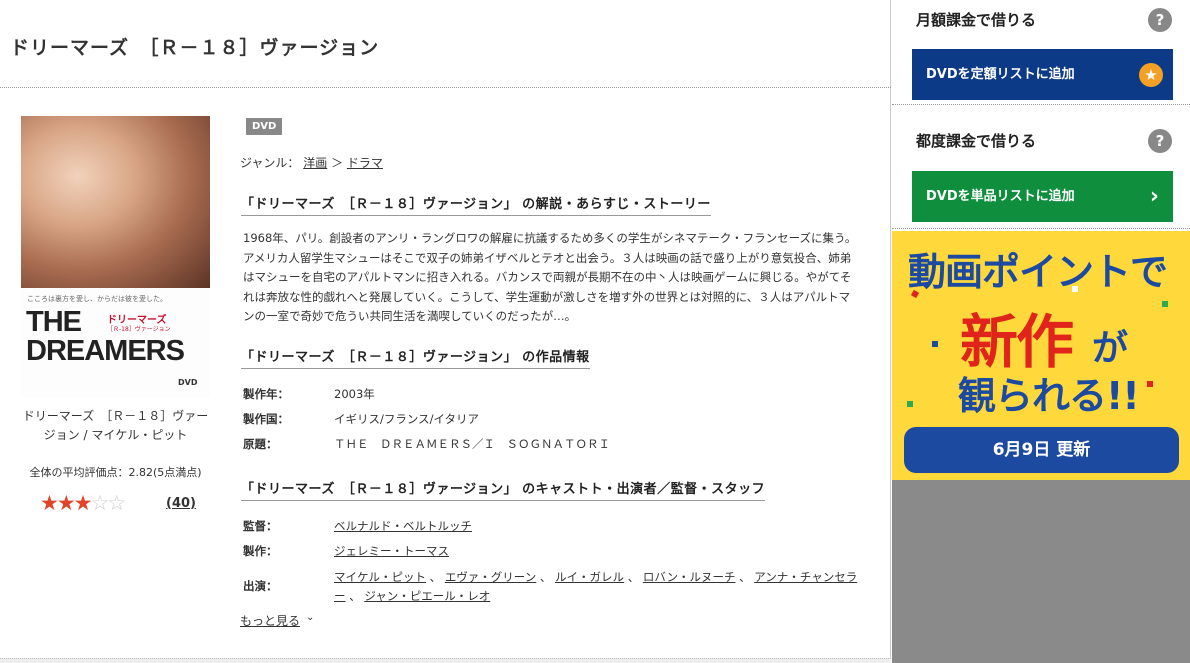 Image resolution: width=1190 pixels, height=663 pixels. Describe the element at coordinates (976, 20) in the screenshot. I see `monthly-rental-heading: 月額課金で借りる` at that location.